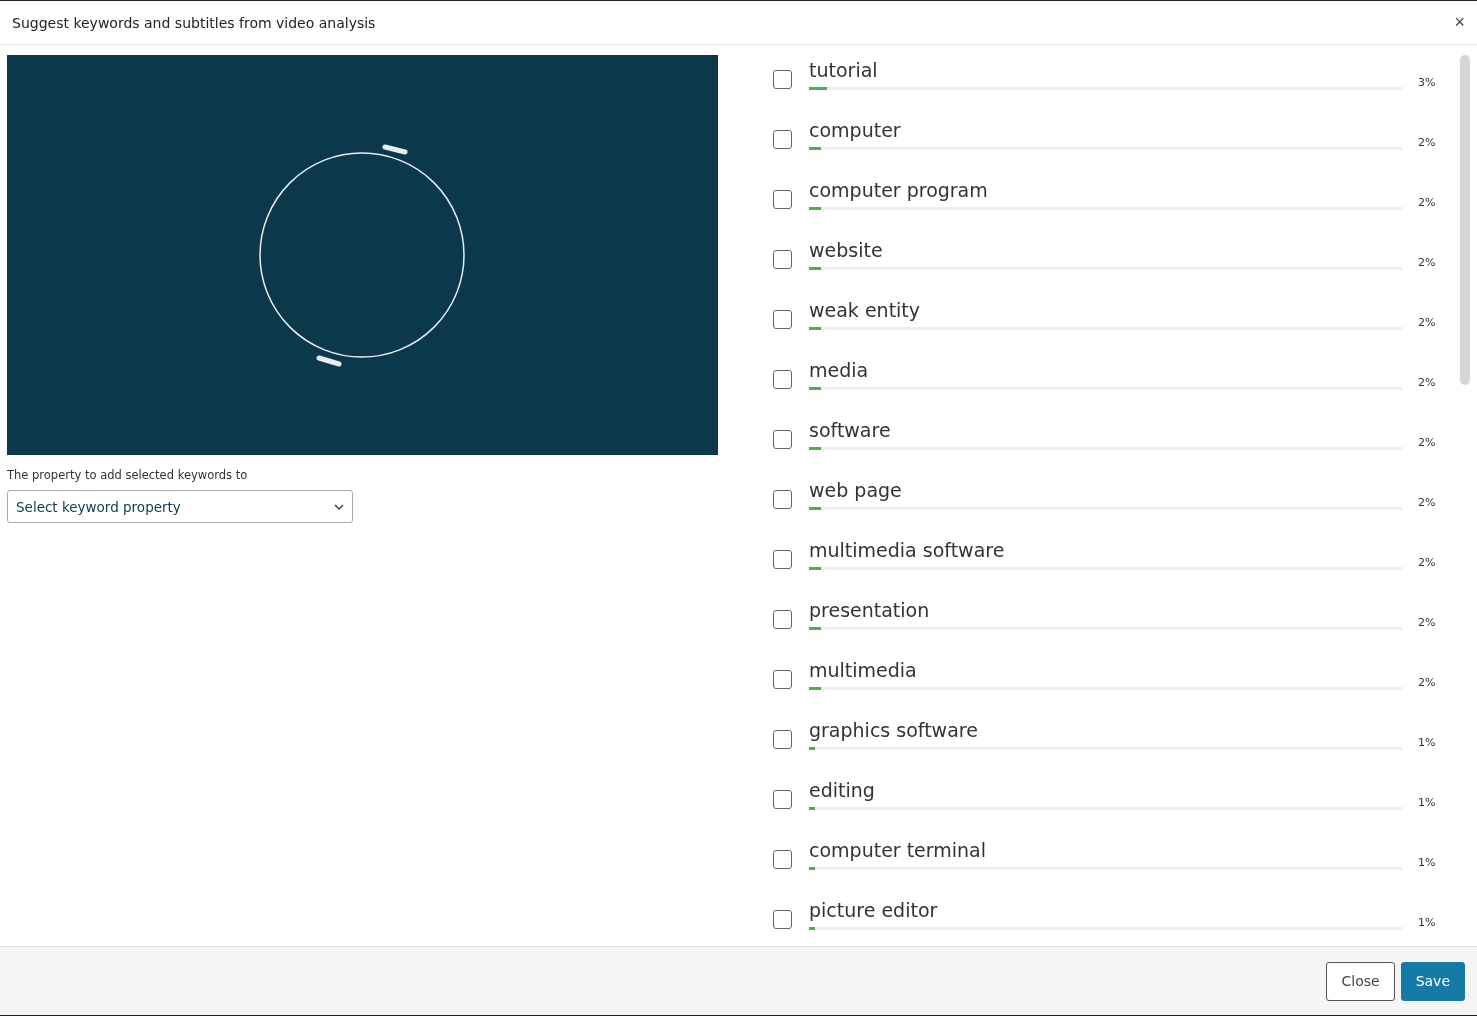 The height and width of the screenshot is (1016, 1477). I want to click on keyword-label: media, so click(839, 370).